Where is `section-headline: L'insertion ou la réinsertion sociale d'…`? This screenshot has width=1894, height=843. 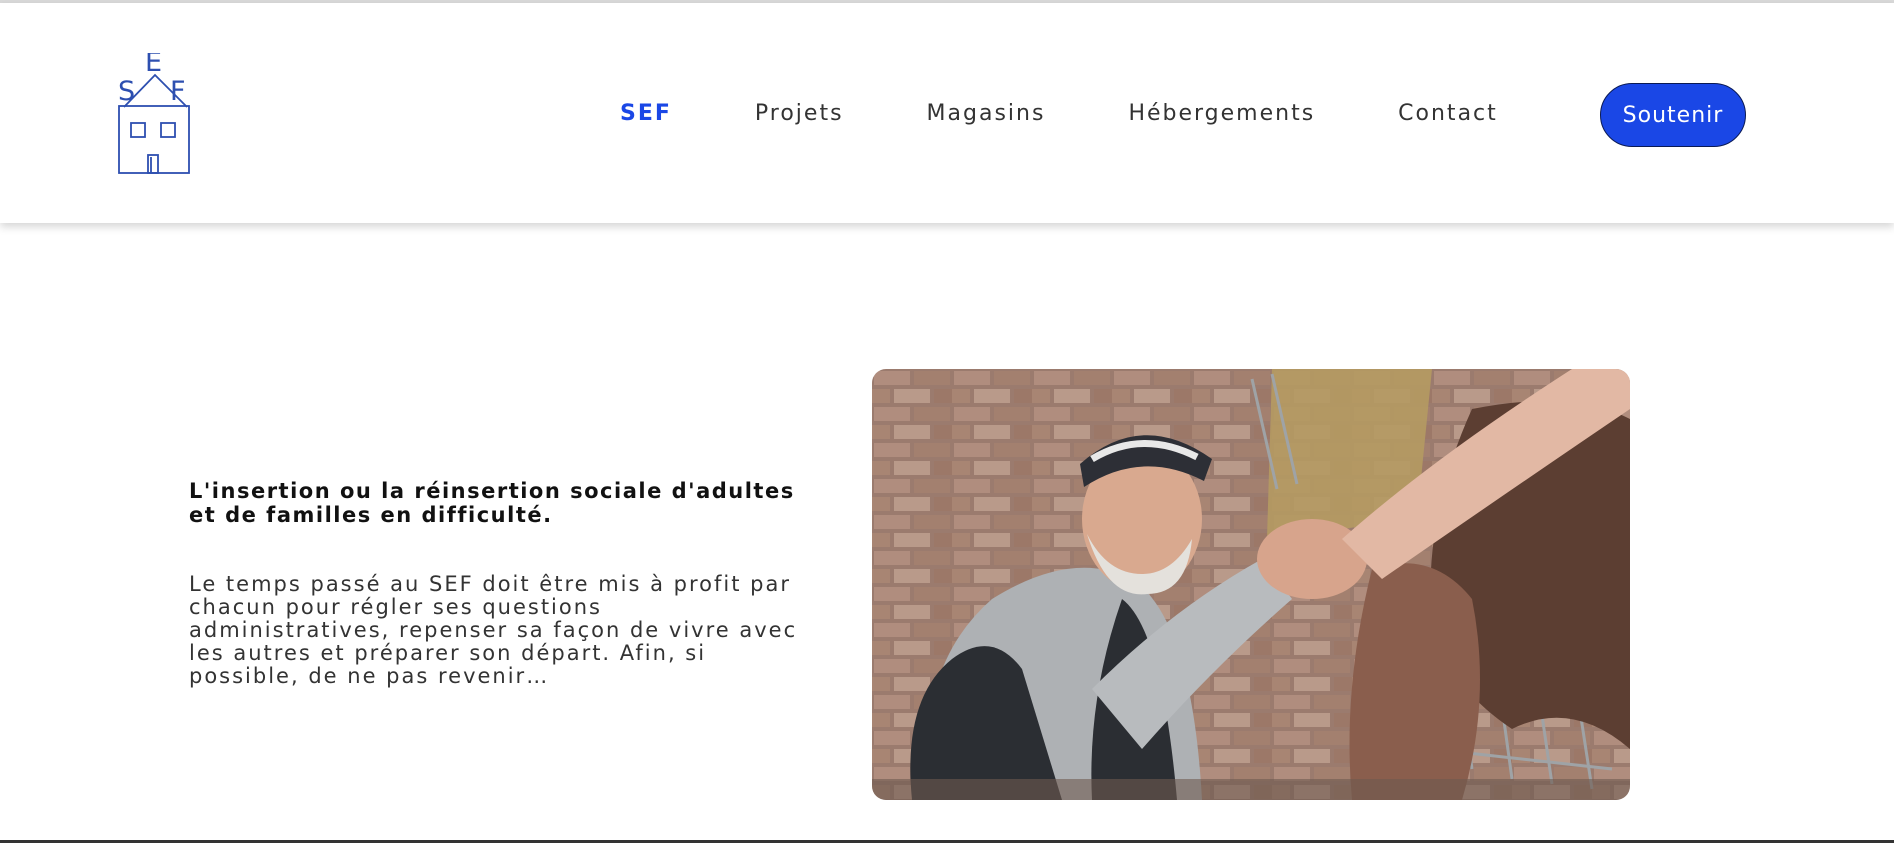 section-headline: L'insertion ou la réinsertion sociale d'… is located at coordinates (492, 503).